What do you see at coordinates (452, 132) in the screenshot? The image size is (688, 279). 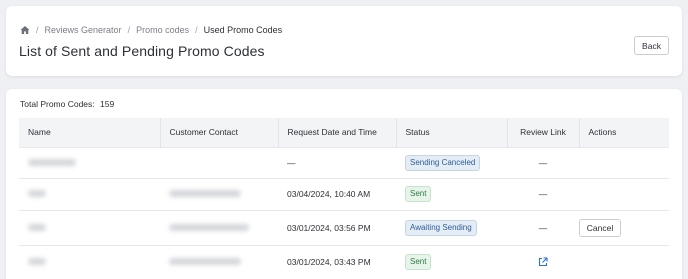 I see `column-status: Status` at bounding box center [452, 132].